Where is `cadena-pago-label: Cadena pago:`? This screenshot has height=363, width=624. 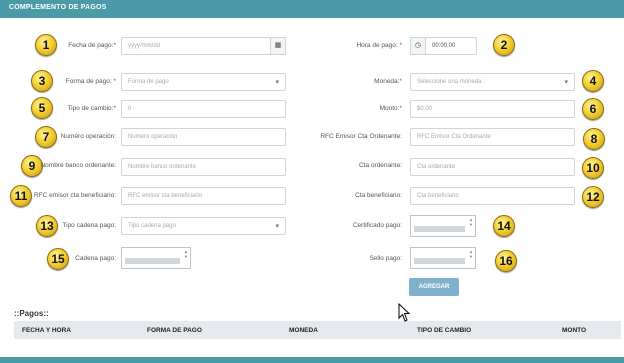
cadena-pago-label: Cadena pago: is located at coordinates (95, 258).